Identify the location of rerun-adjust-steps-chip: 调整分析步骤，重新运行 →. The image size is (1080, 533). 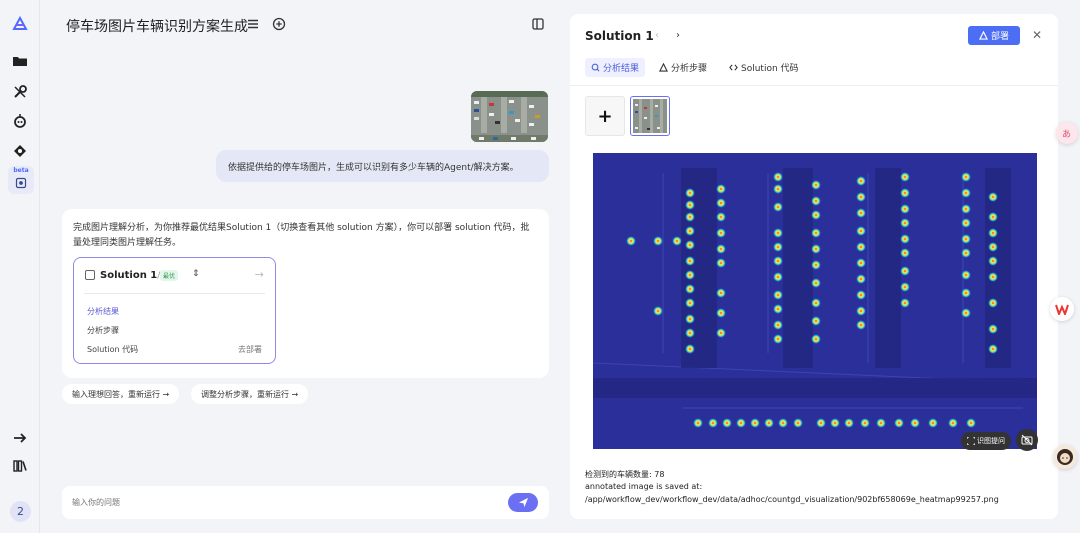
(250, 394).